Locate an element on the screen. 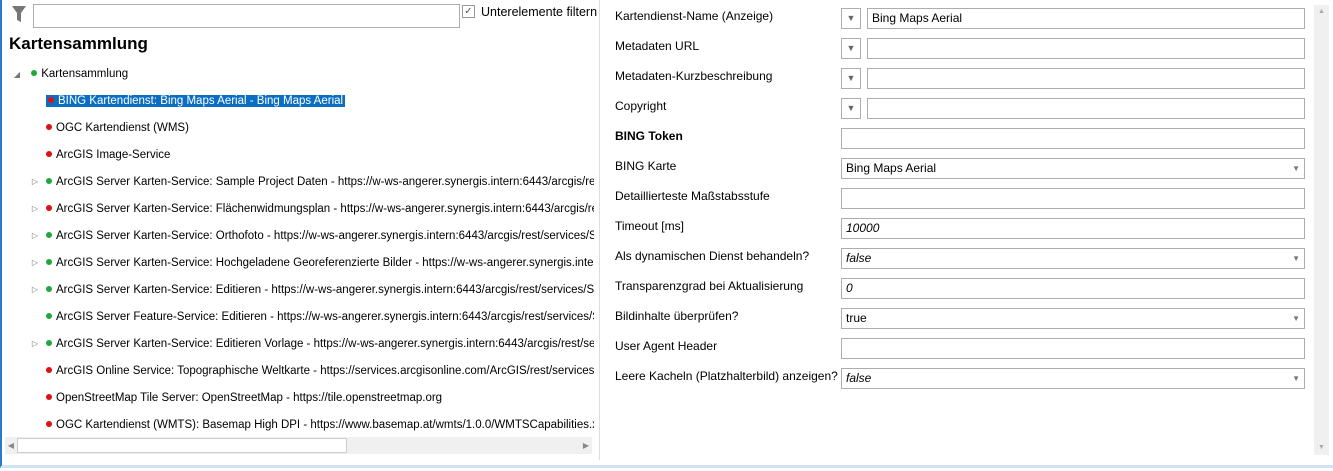 The image size is (1333, 471). filter-icon is located at coordinates (19, 14).